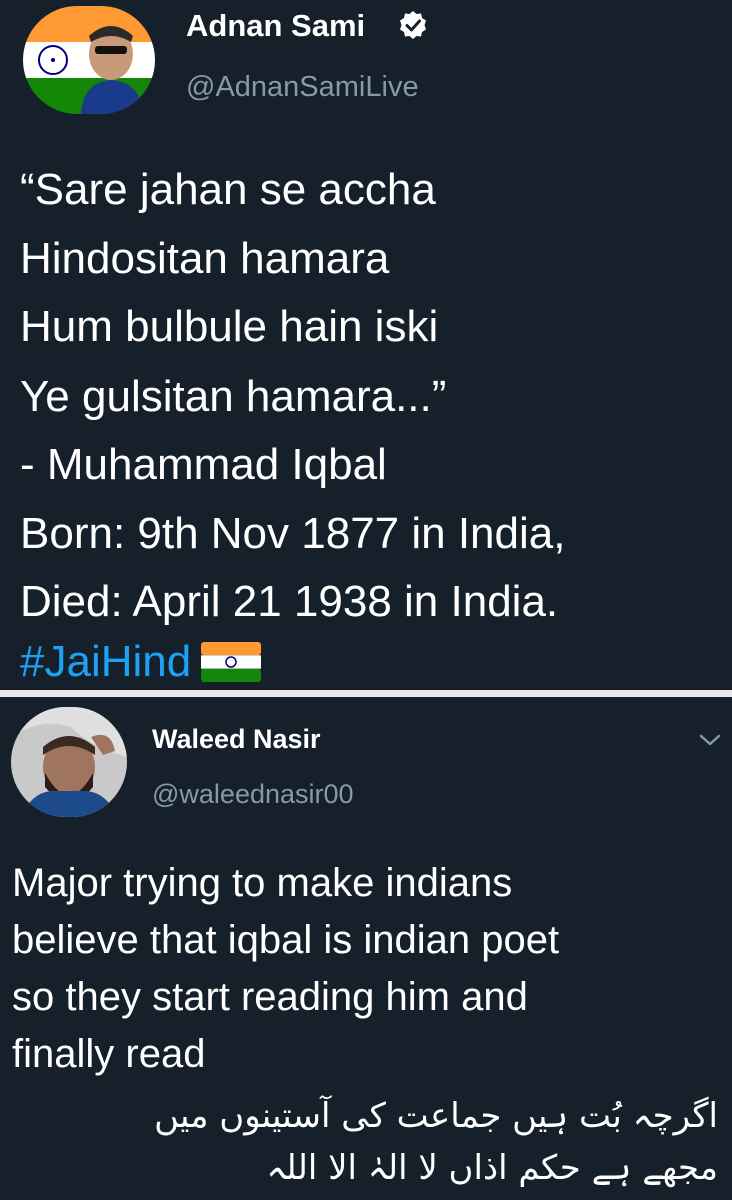 The height and width of the screenshot is (1200, 732). What do you see at coordinates (262, 883) in the screenshot?
I see `tweet-text-line: Major trying to make indians` at bounding box center [262, 883].